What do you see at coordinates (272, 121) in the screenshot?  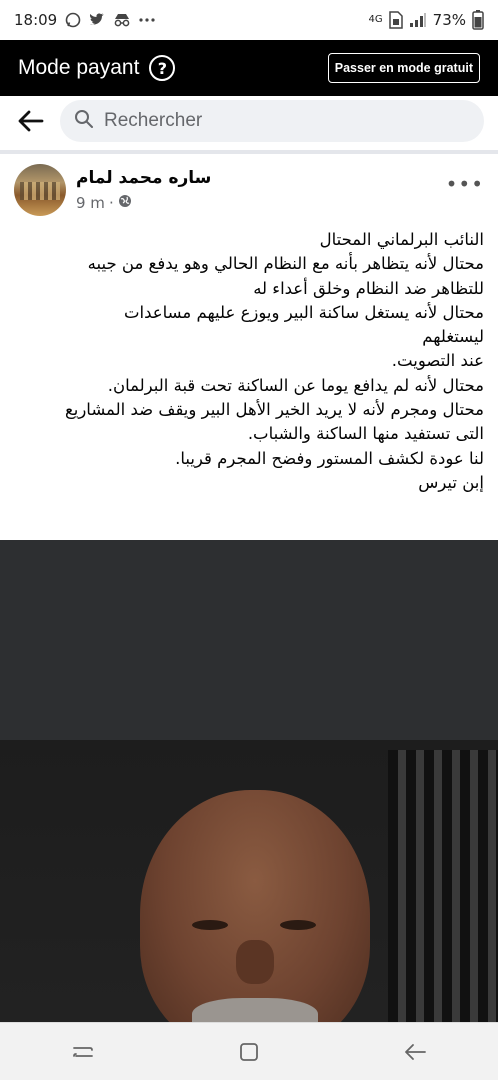 I see `search-input: Rechercher` at bounding box center [272, 121].